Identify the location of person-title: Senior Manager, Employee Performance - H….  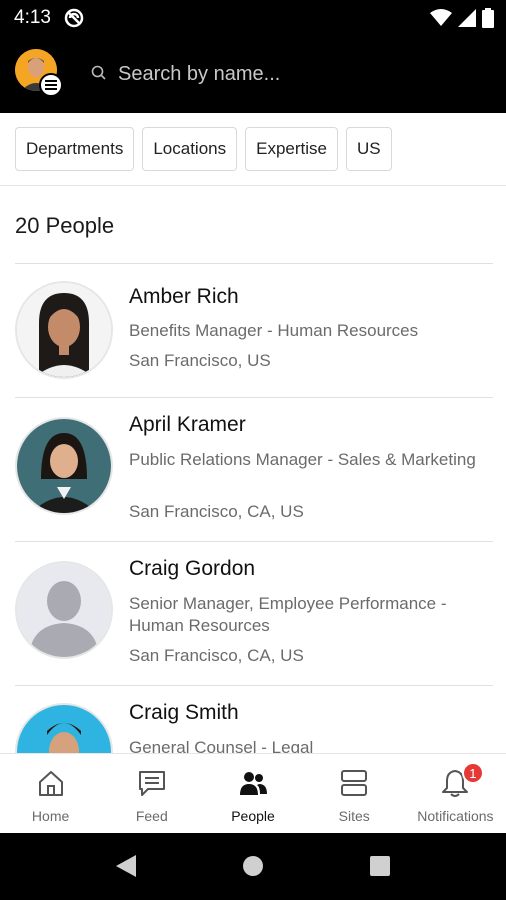
(288, 614).